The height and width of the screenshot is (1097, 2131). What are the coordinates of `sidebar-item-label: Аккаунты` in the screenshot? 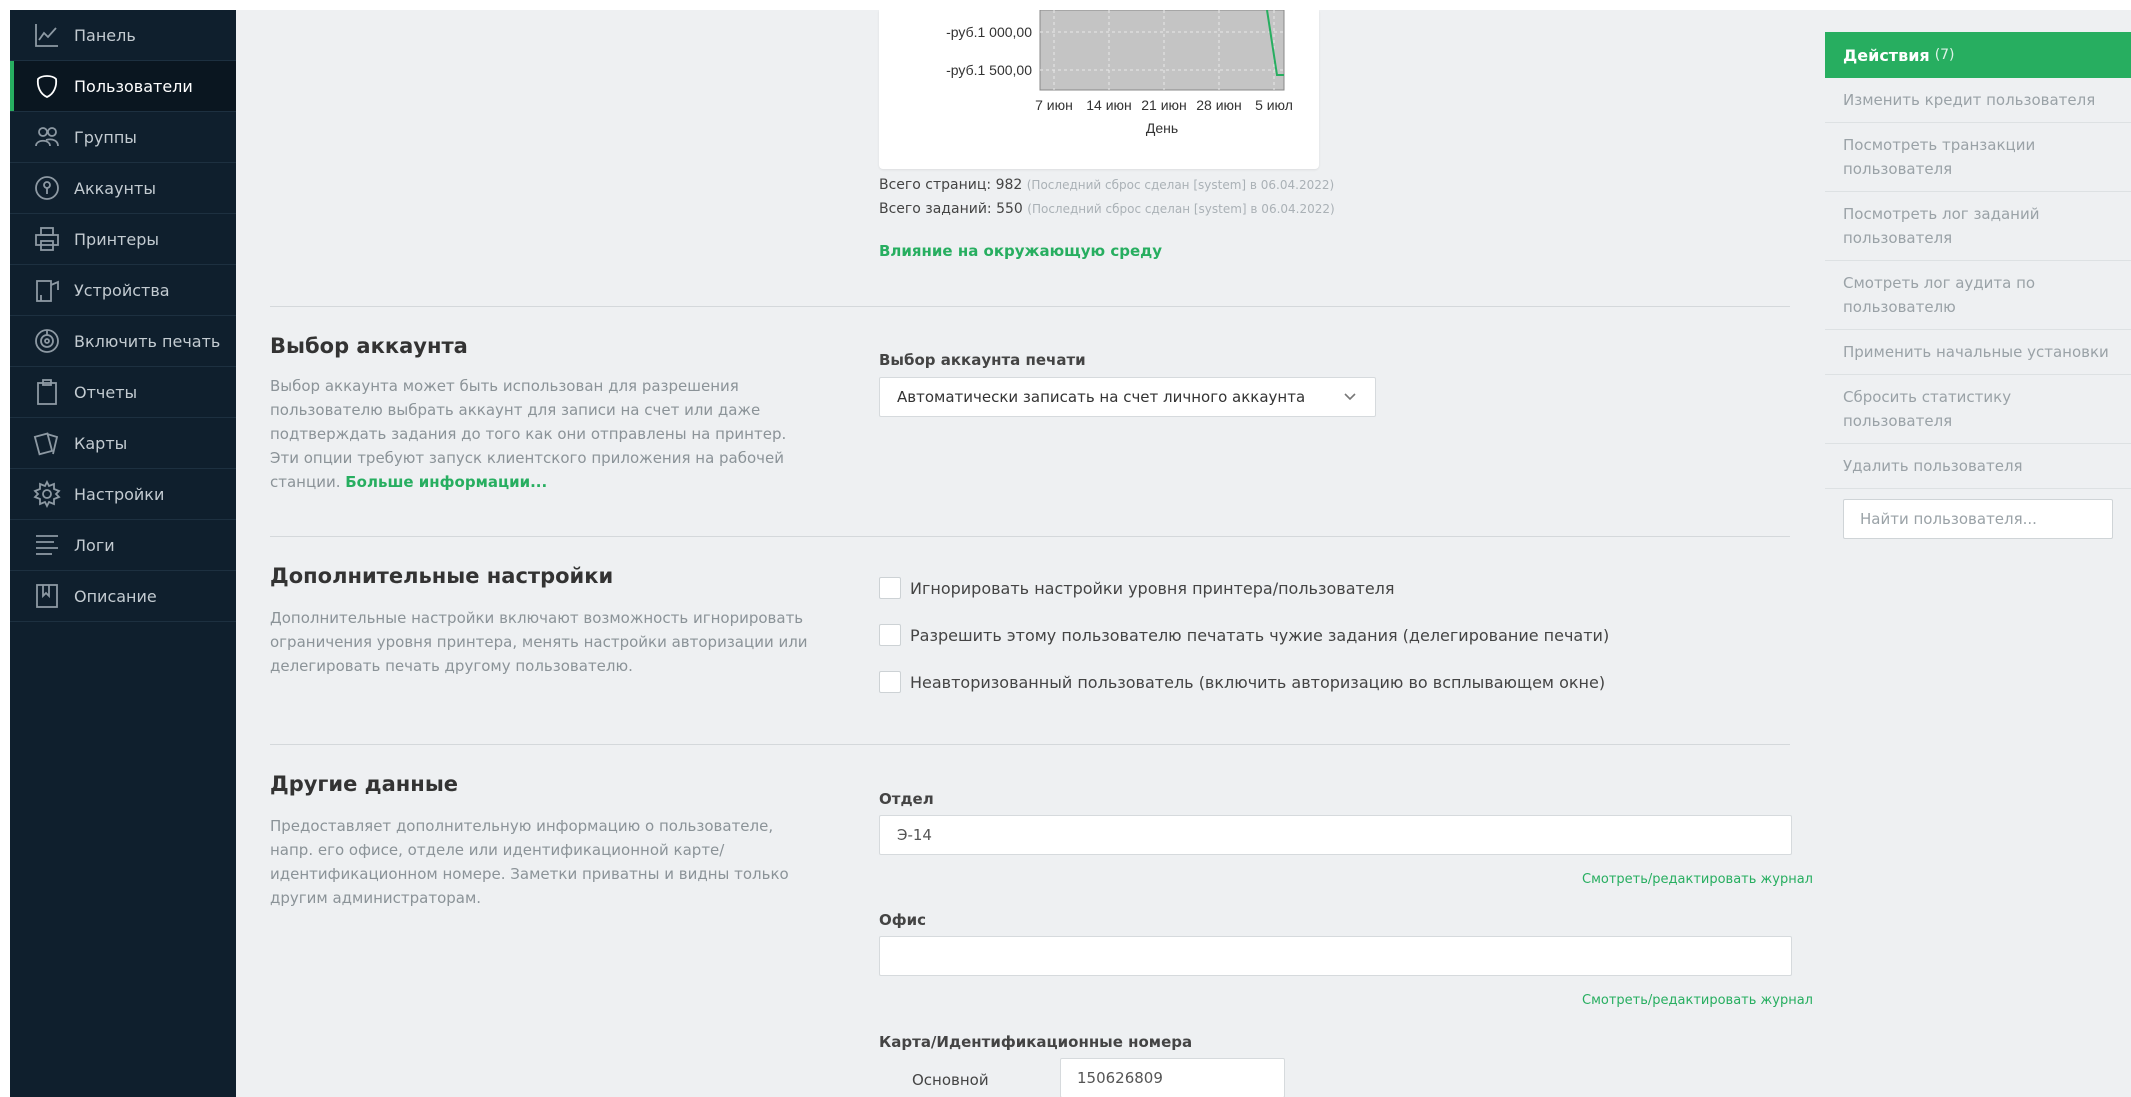 It's located at (115, 188).